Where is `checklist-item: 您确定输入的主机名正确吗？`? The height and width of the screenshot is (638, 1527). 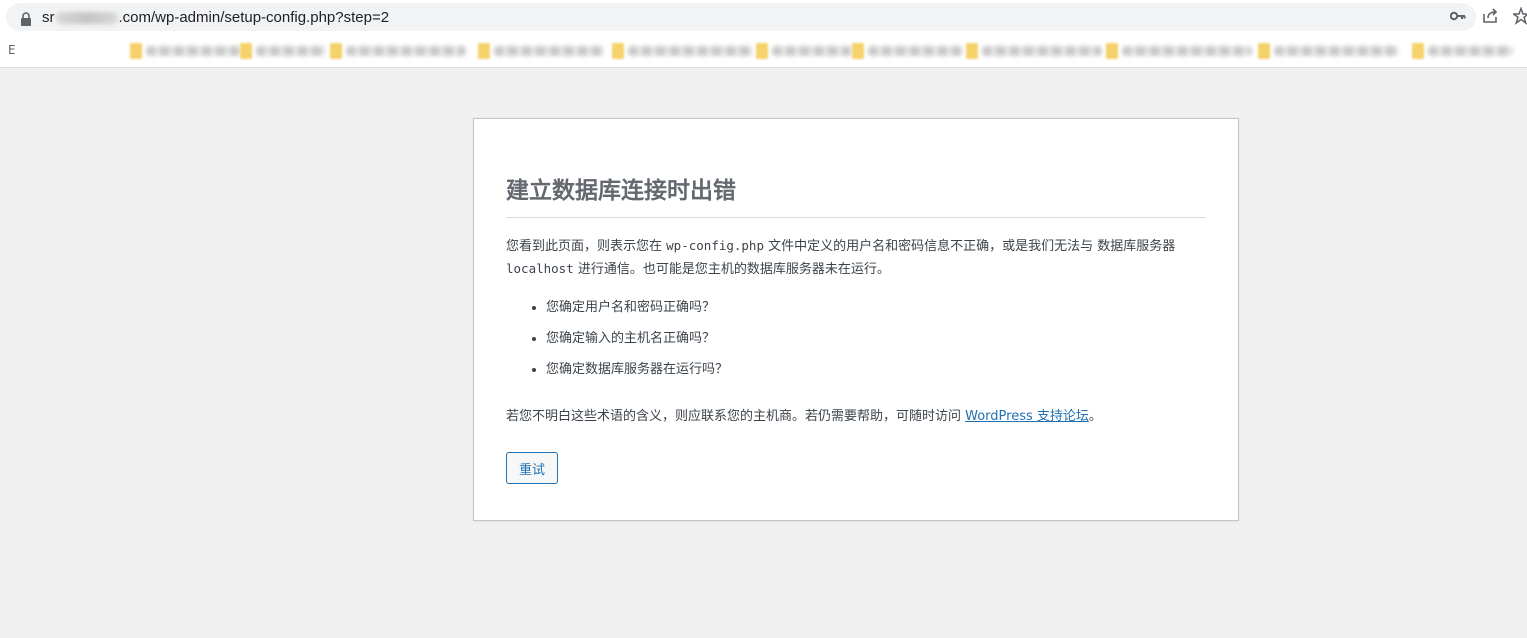 checklist-item: 您确定输入的主机名正确吗？ is located at coordinates (637, 343).